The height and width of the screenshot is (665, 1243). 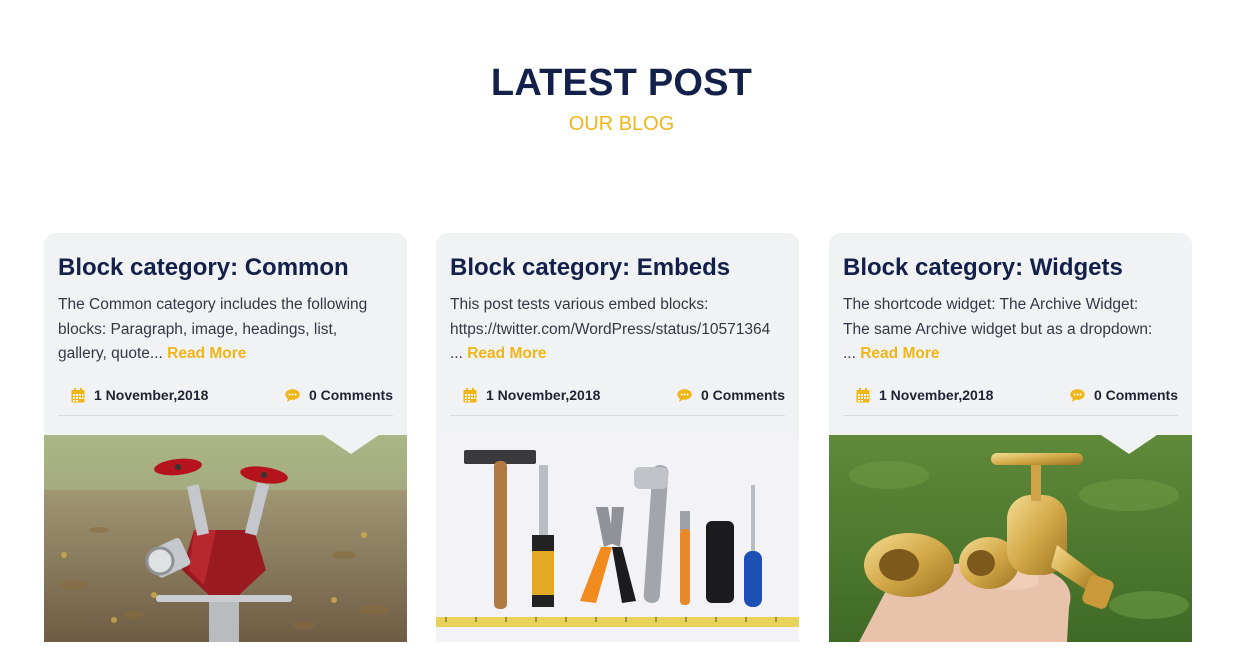 I want to click on post-title: Block category: Embeds, so click(x=617, y=268).